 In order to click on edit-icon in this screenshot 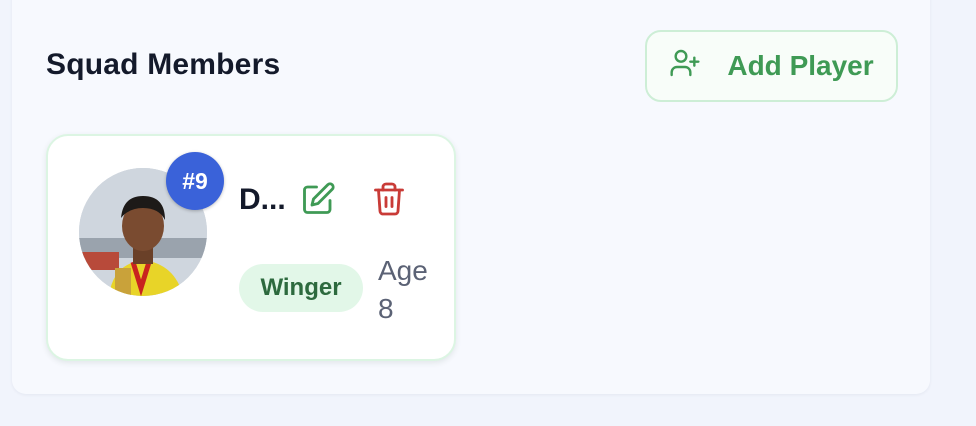, I will do `click(318, 201)`.